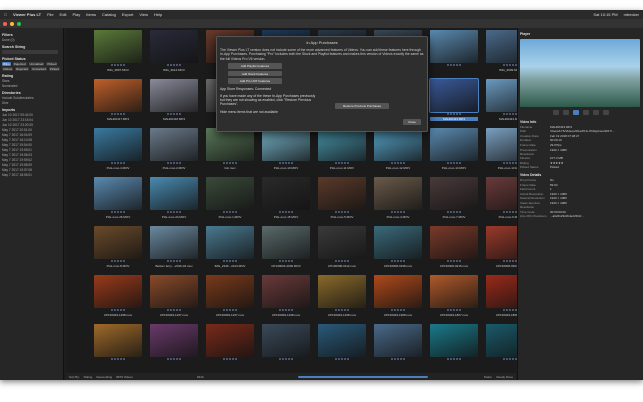 The width and height of the screenshot is (643, 402). What do you see at coordinates (255, 73) in the screenshot?
I see `add-stock-features-button: Add Stock Features` at bounding box center [255, 73].